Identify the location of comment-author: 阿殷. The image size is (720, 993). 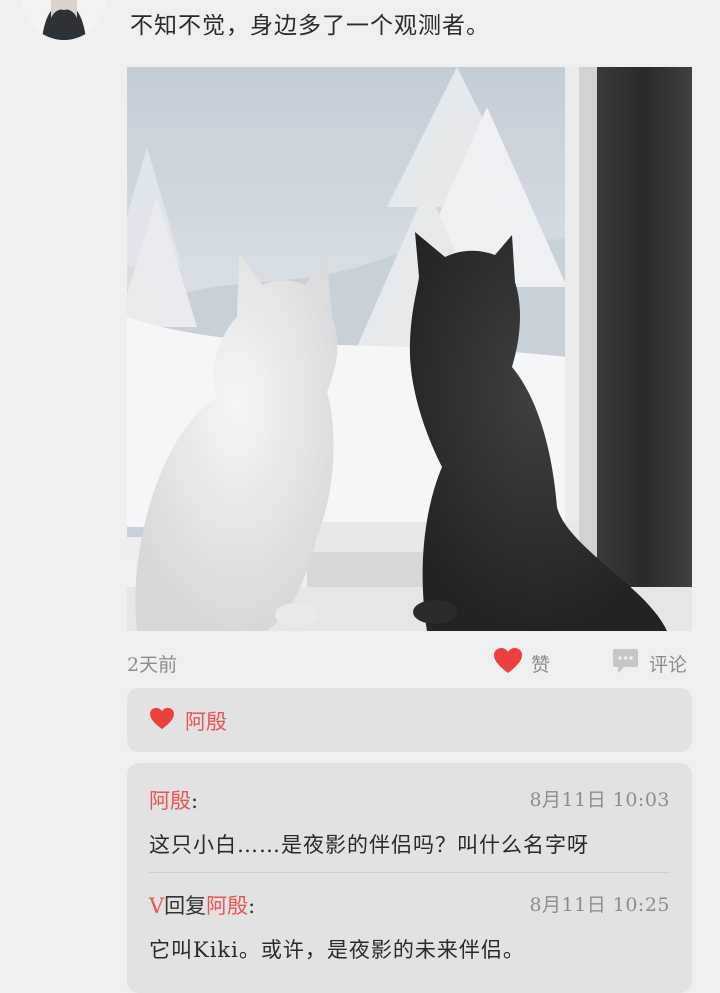
(170, 801).